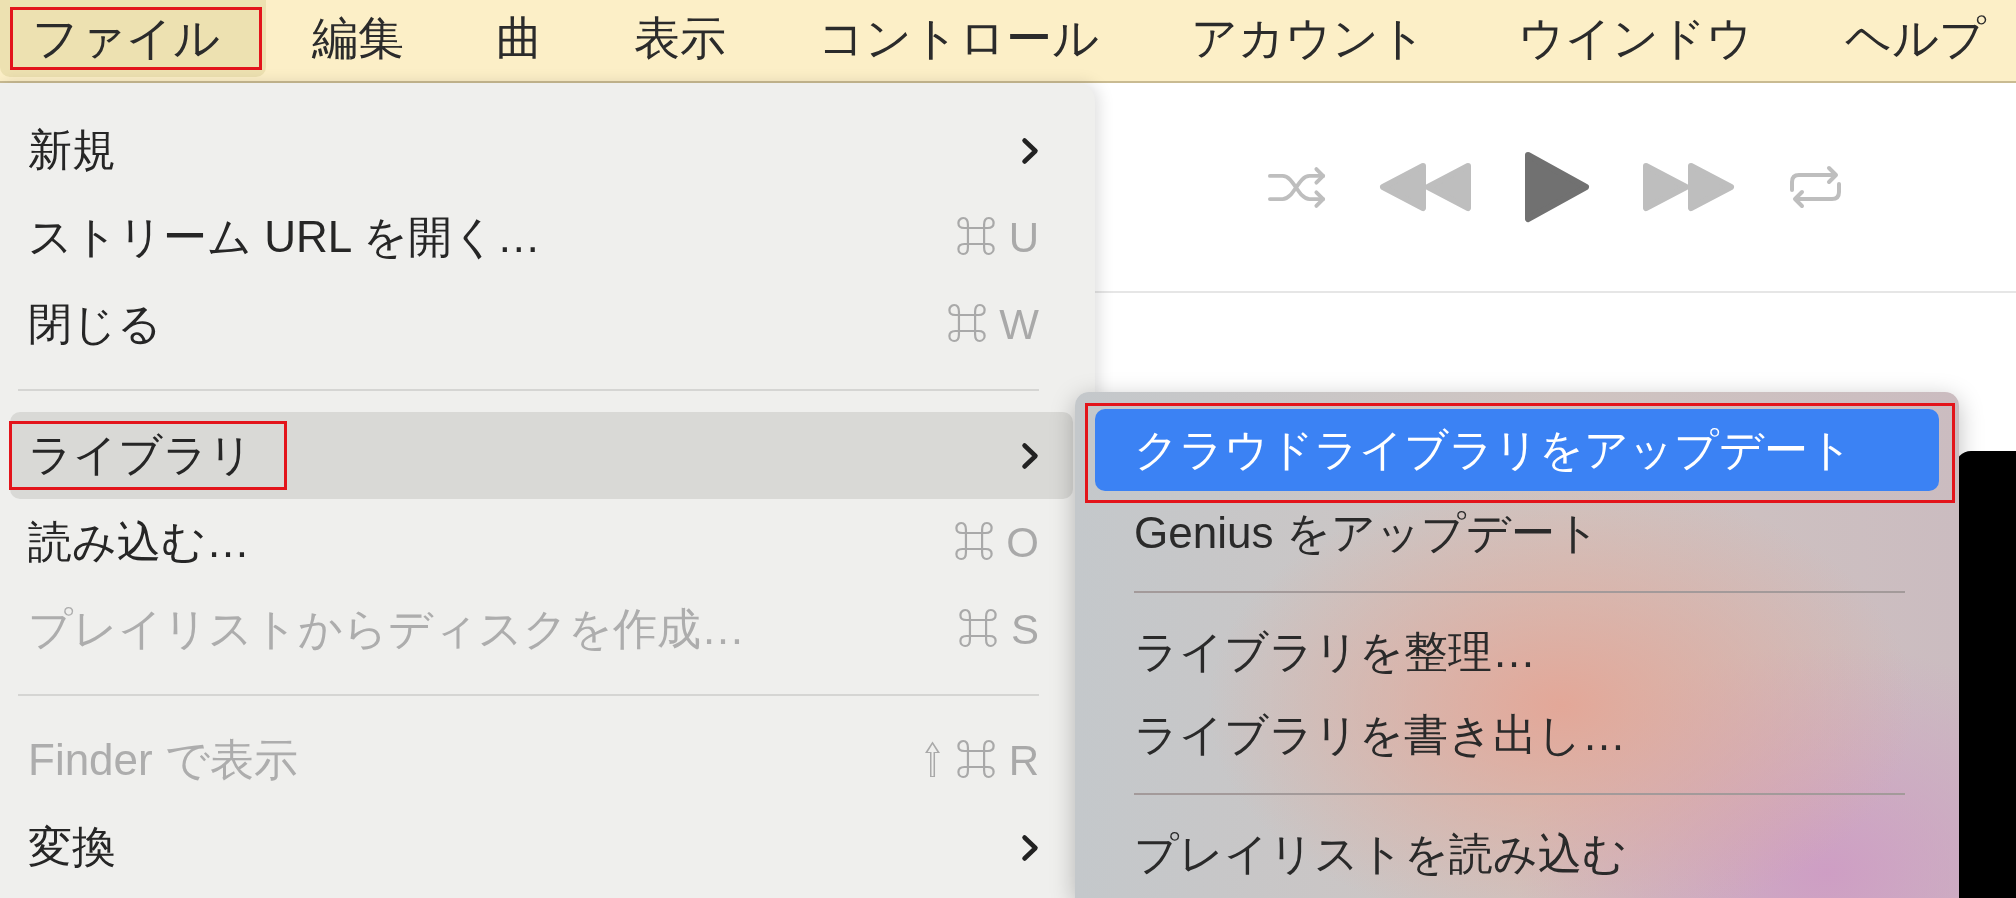  What do you see at coordinates (541, 150) in the screenshot?
I see `menu-item: 新規` at bounding box center [541, 150].